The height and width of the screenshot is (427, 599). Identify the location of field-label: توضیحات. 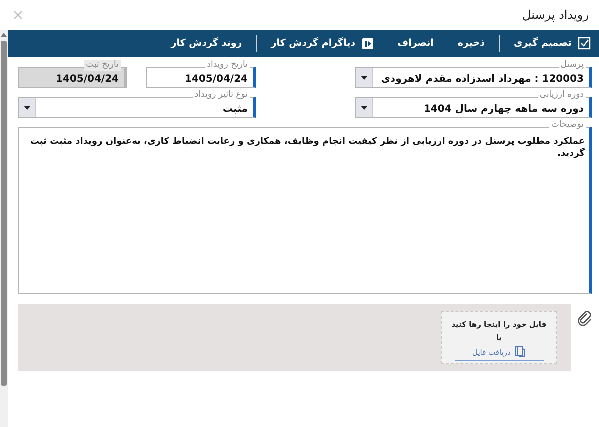
(567, 125).